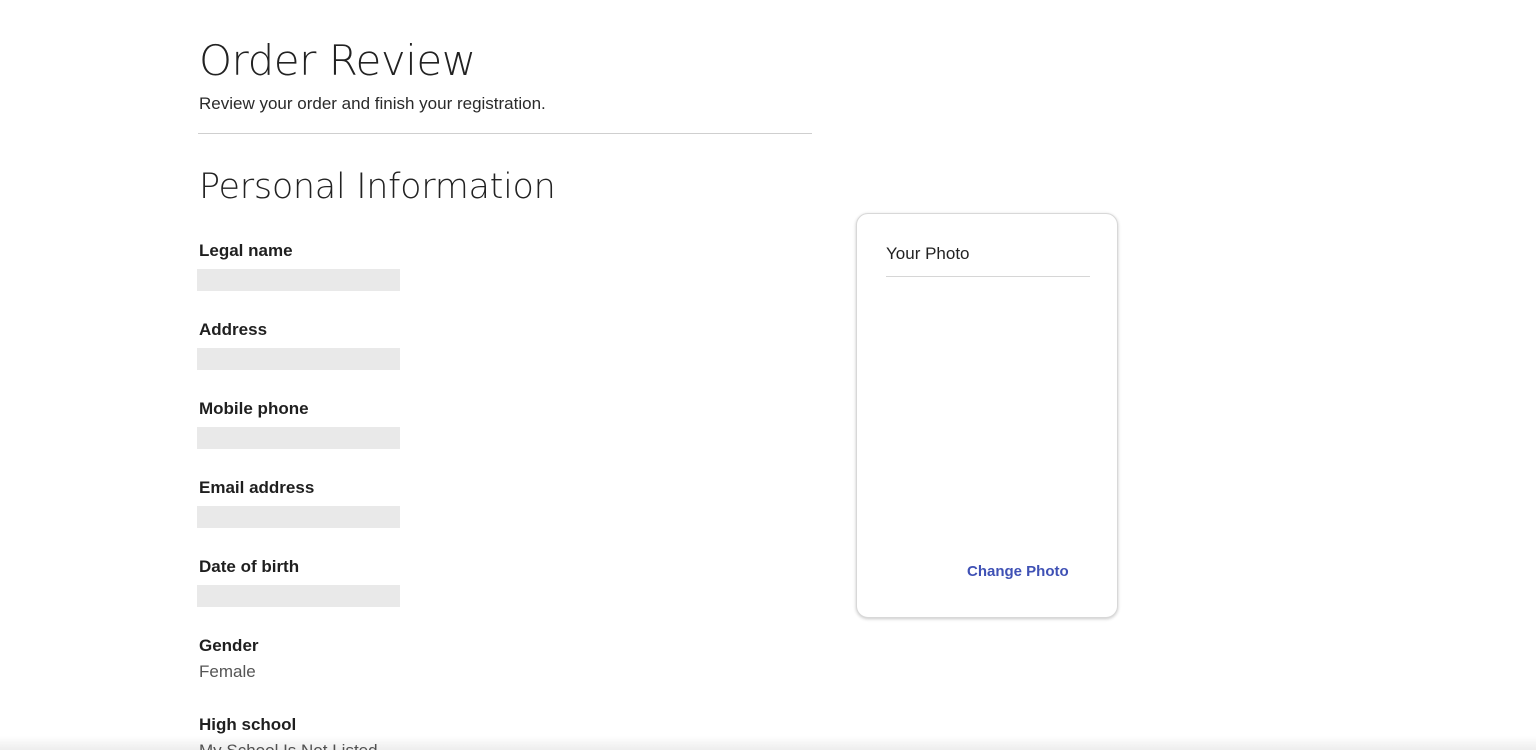  Describe the element at coordinates (398, 266) in the screenshot. I see `field-legal-name: Legal name` at that location.